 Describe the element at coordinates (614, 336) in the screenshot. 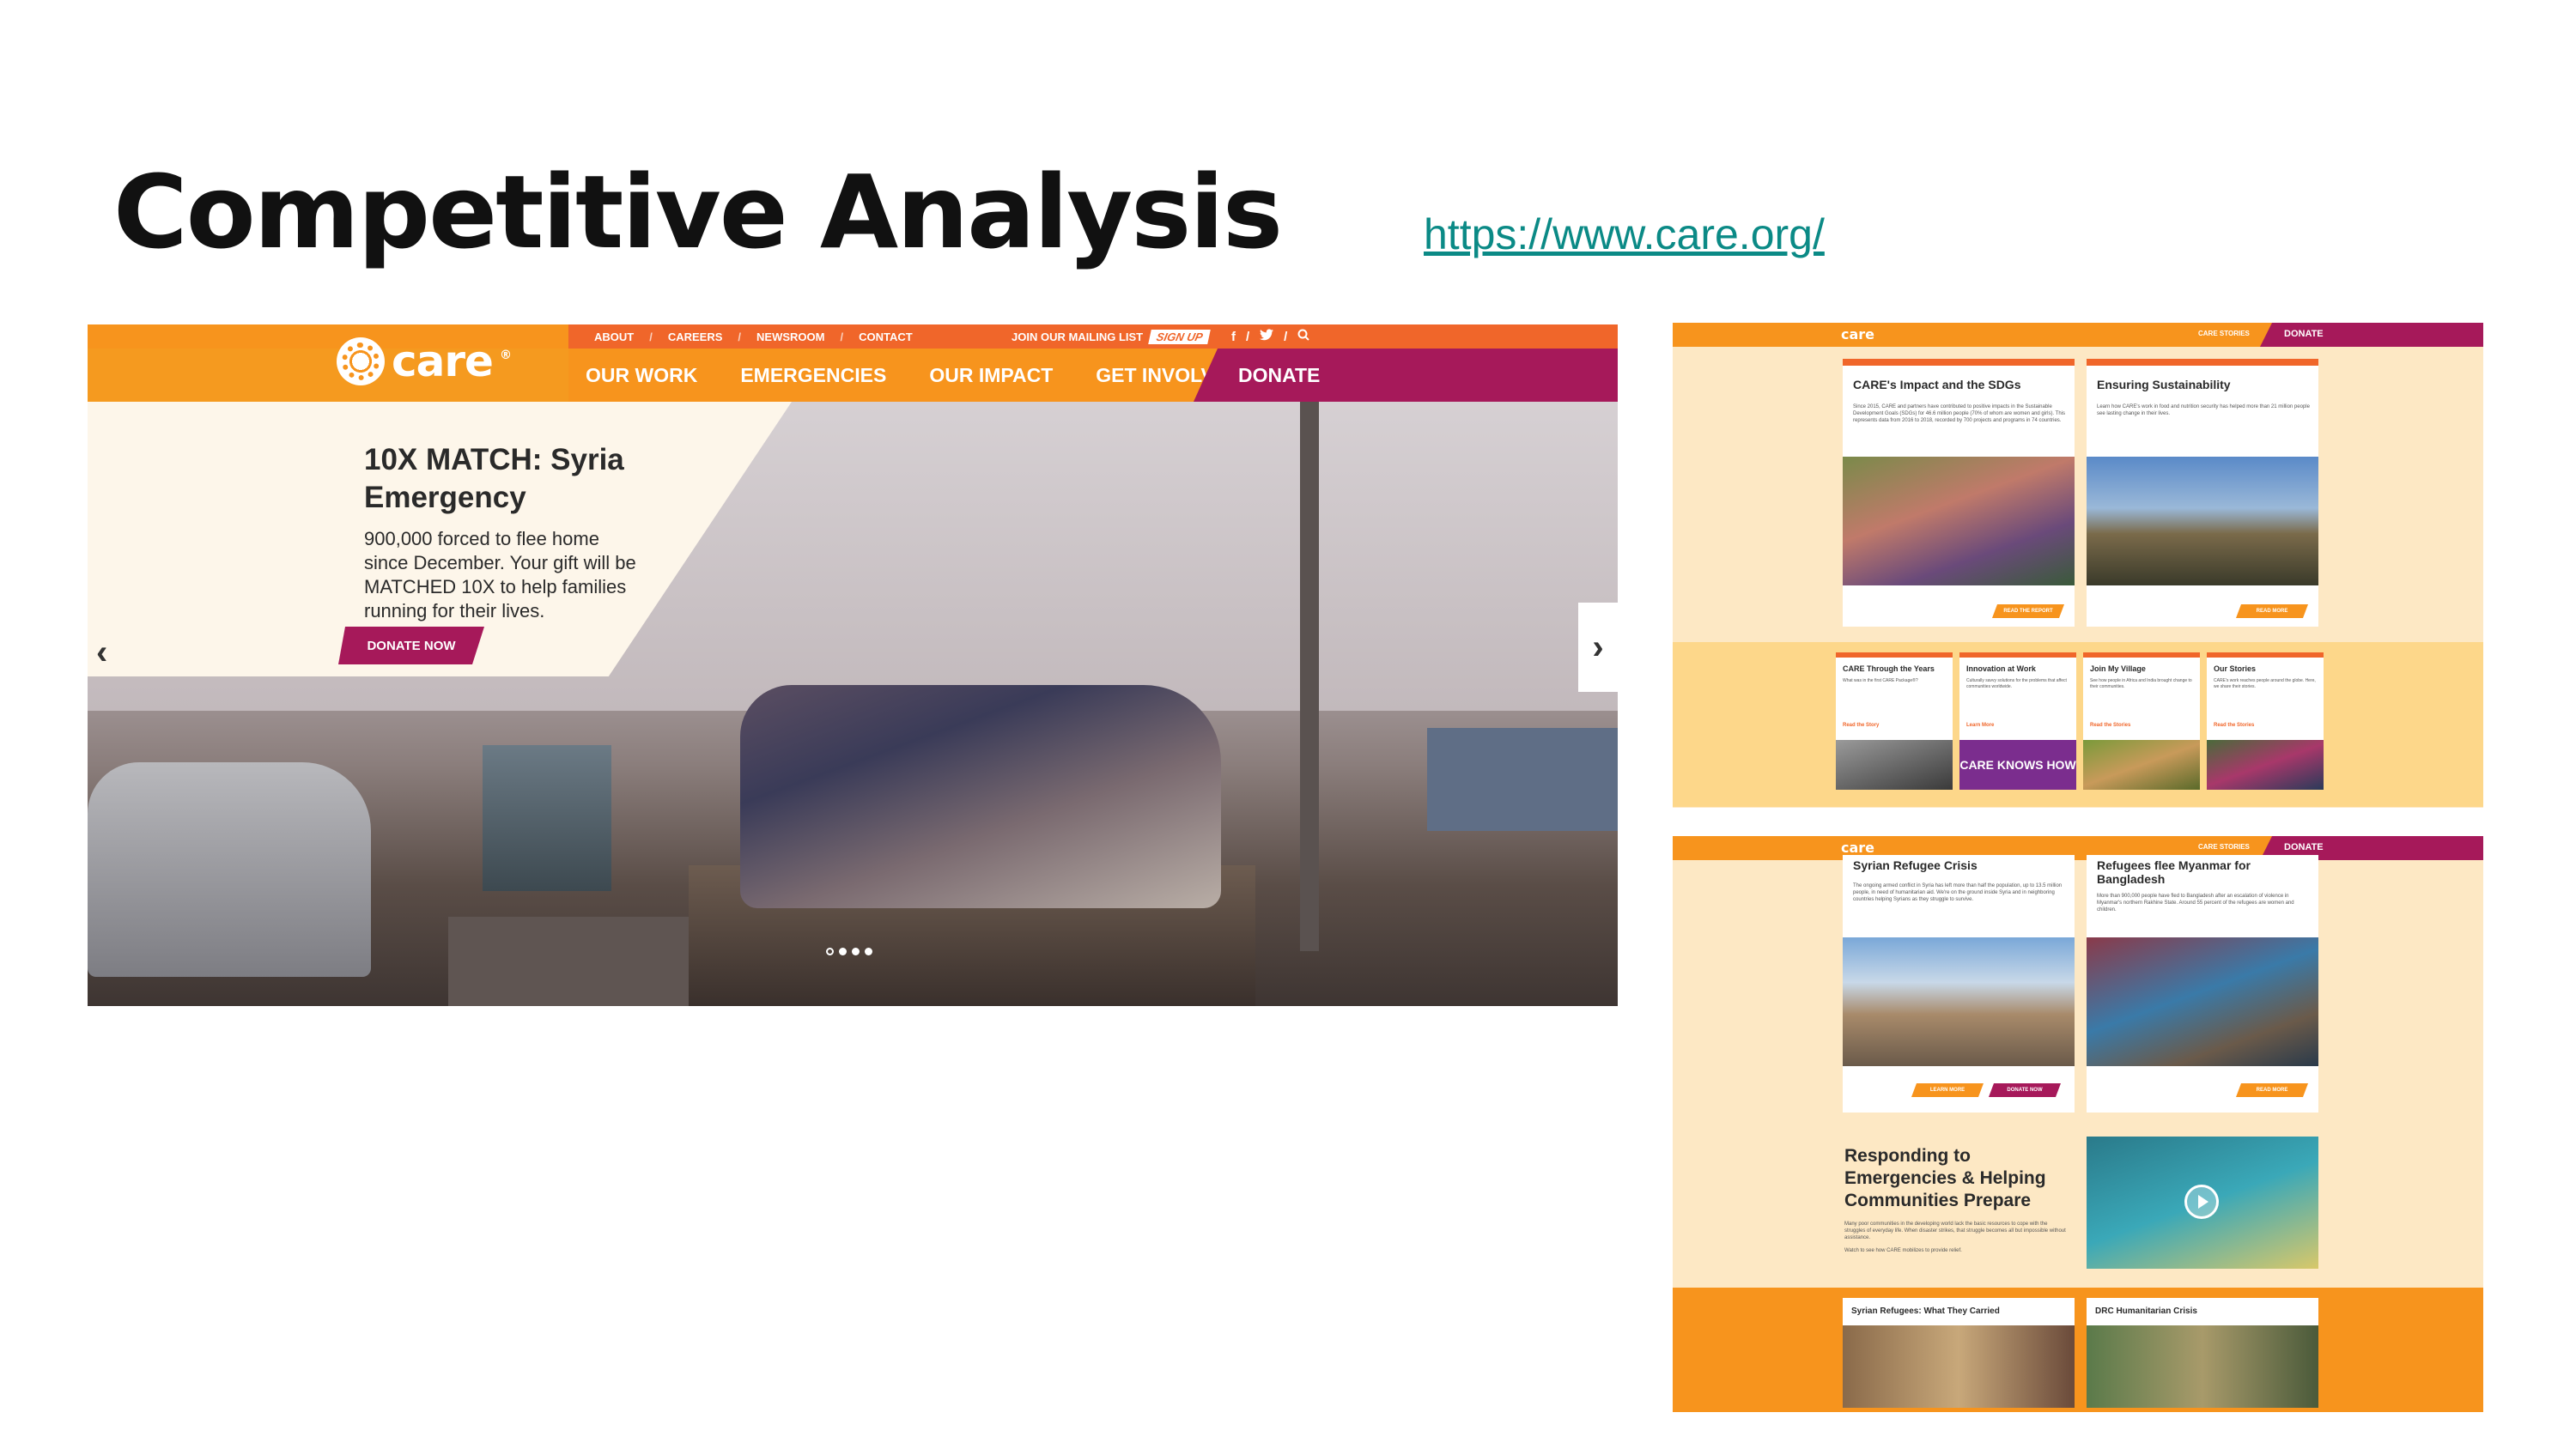

I see `util-nav-about: ABOUT` at that location.